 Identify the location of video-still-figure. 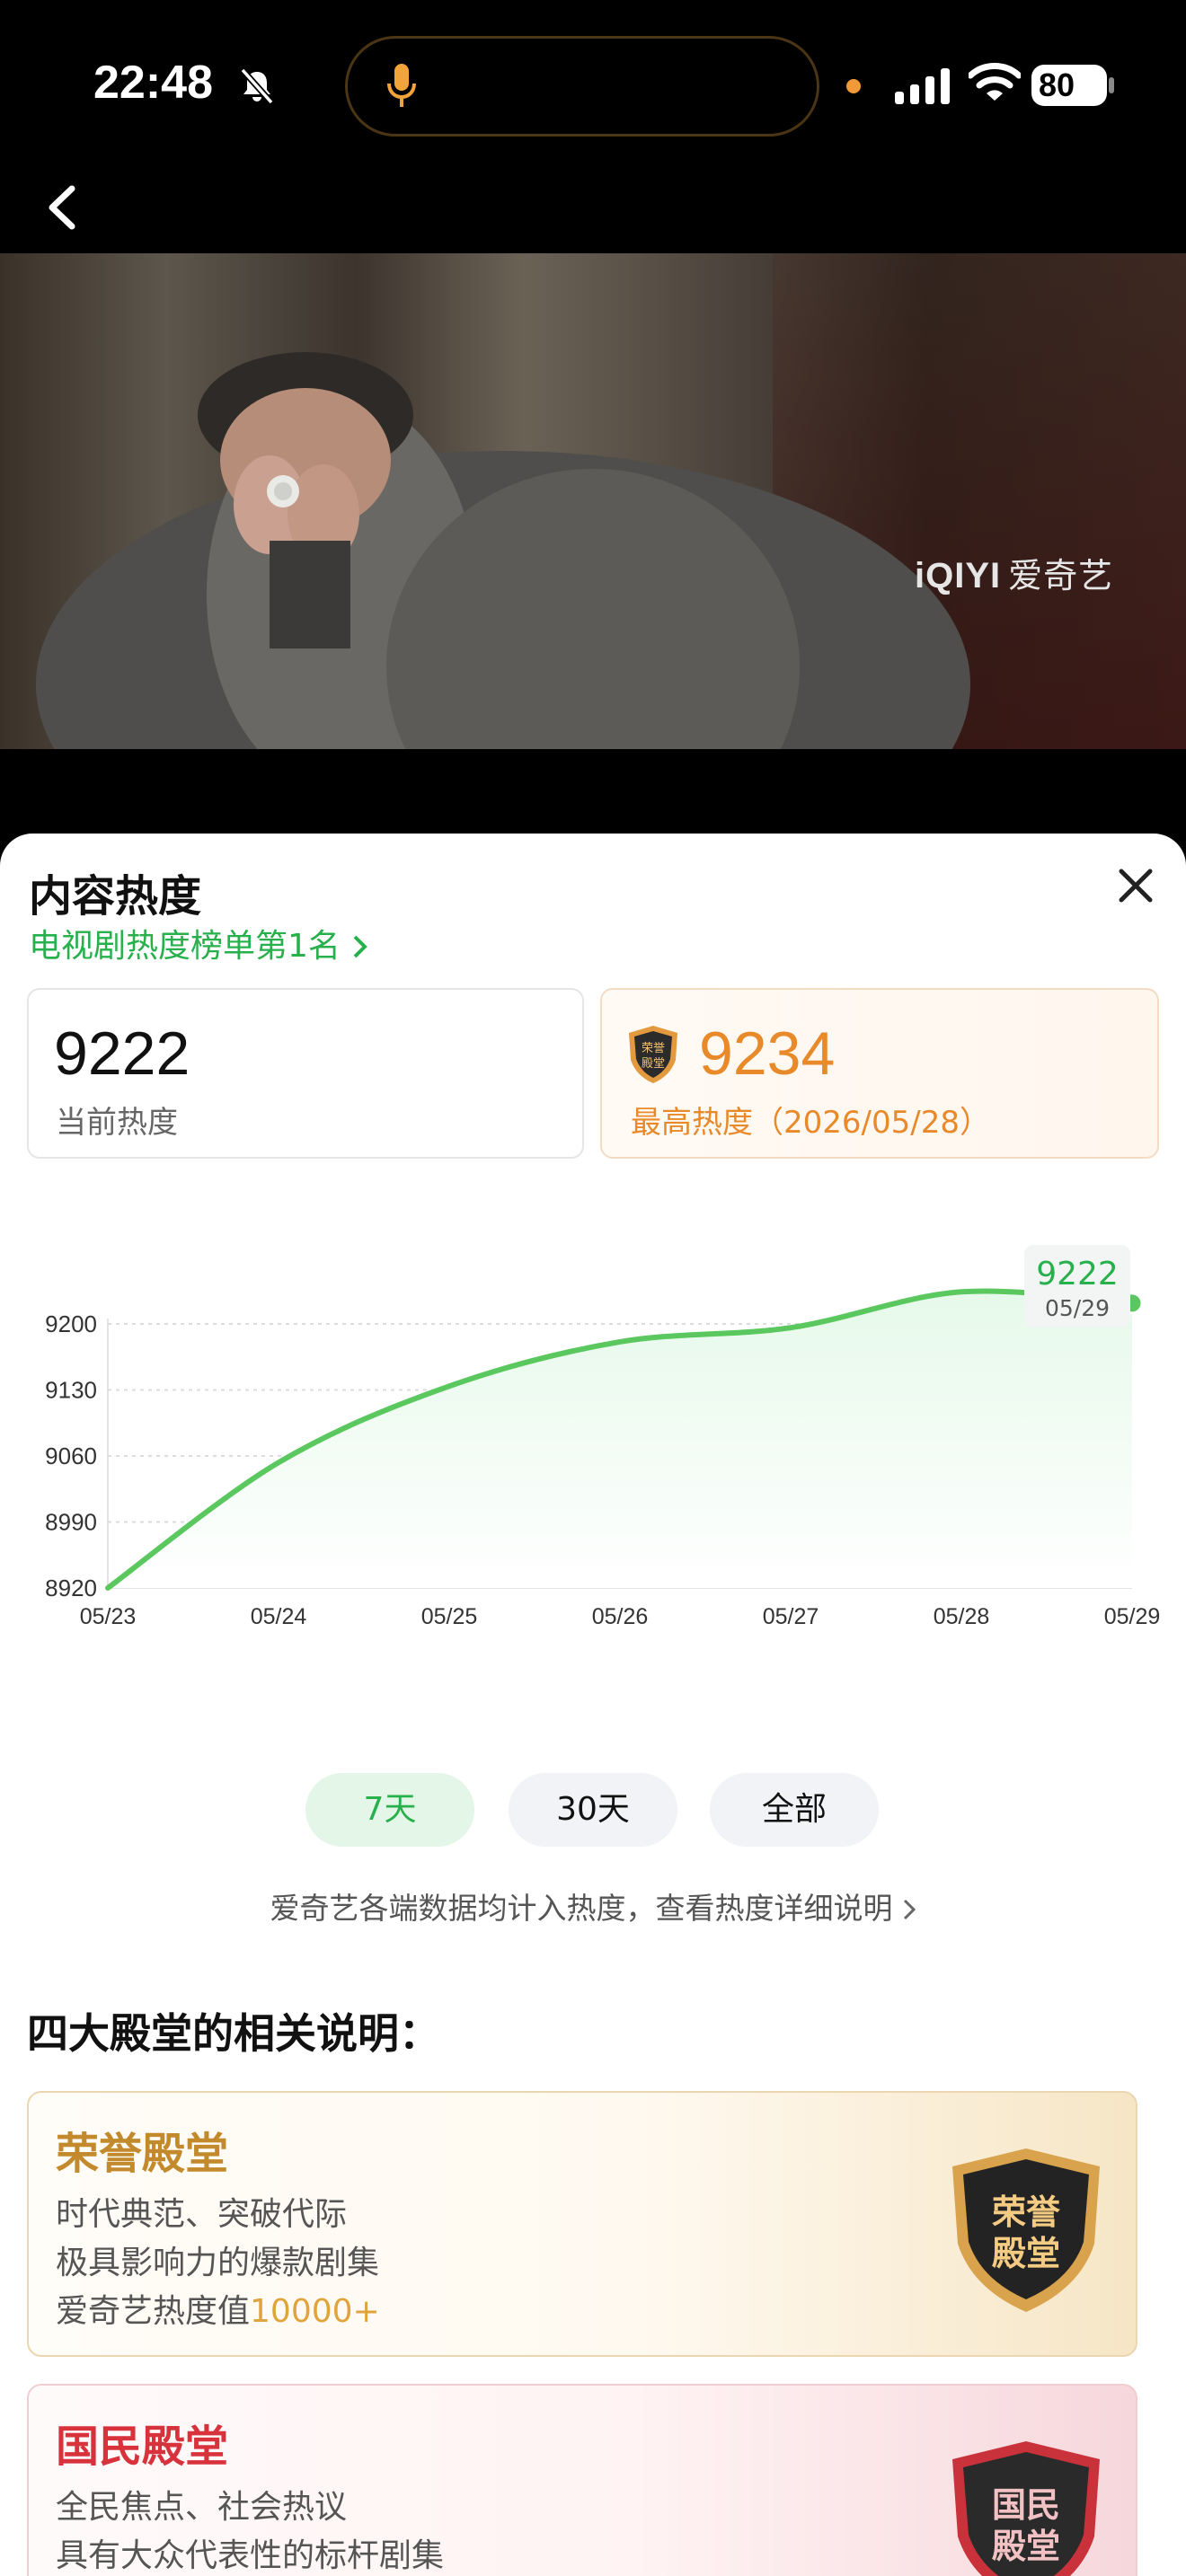
(503, 550).